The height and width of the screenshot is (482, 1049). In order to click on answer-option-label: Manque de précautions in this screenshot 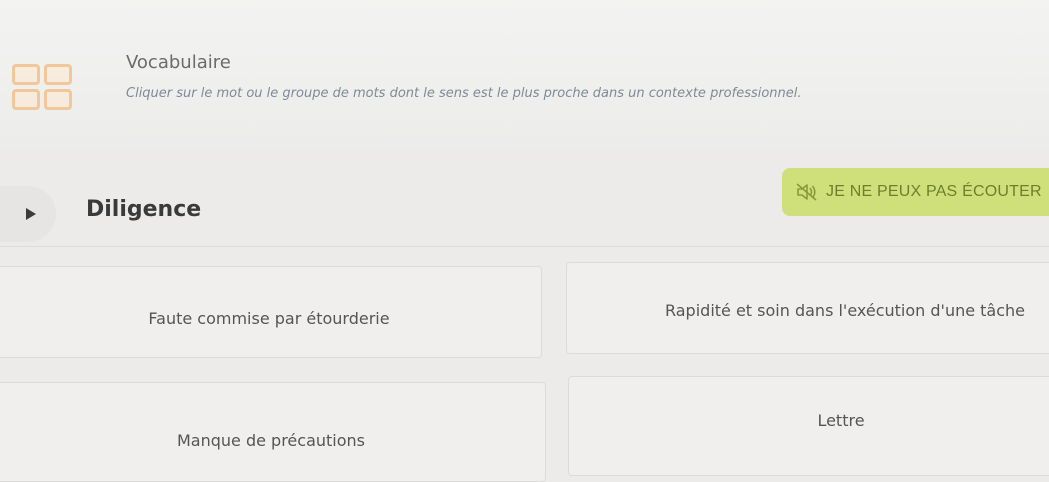, I will do `click(270, 440)`.